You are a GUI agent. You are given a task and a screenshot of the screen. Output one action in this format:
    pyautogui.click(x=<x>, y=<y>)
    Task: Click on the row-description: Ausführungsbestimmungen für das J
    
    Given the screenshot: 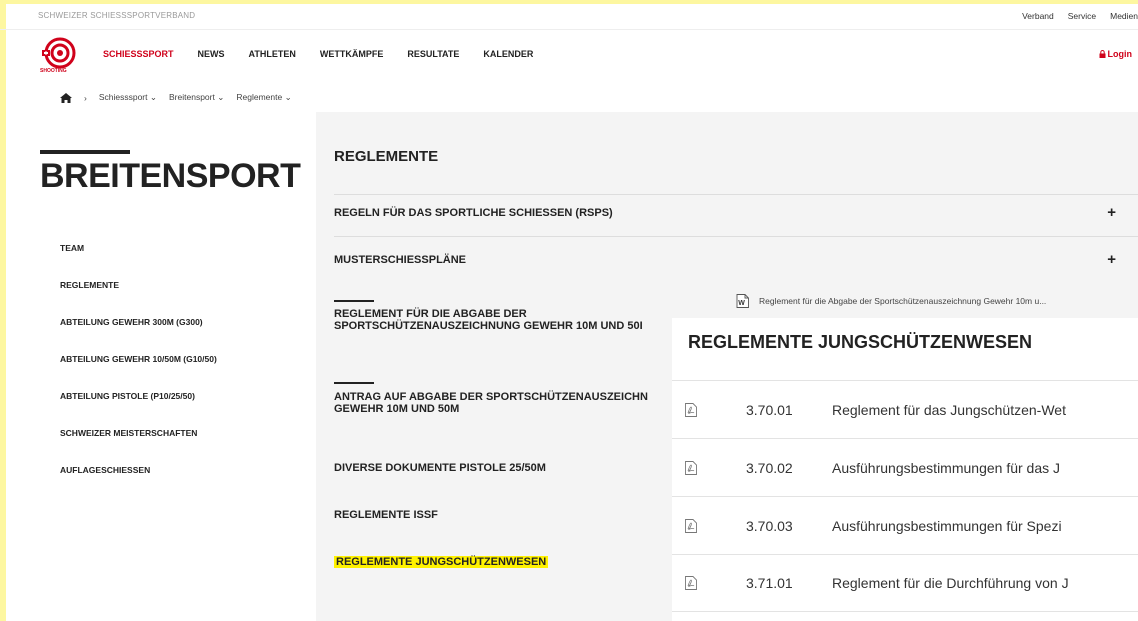 What is the action you would take?
    pyautogui.click(x=946, y=468)
    